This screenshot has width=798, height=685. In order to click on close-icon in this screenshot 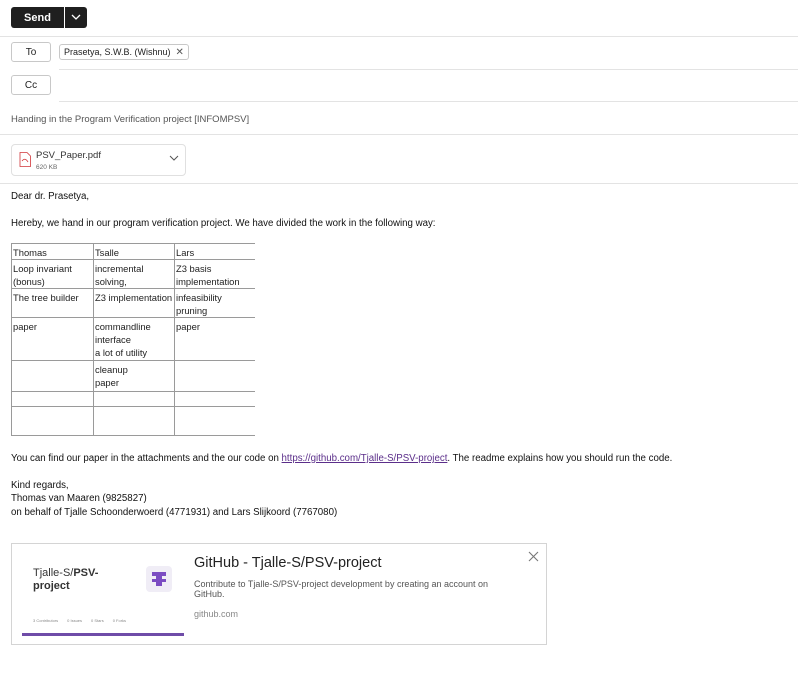, I will do `click(533, 556)`.